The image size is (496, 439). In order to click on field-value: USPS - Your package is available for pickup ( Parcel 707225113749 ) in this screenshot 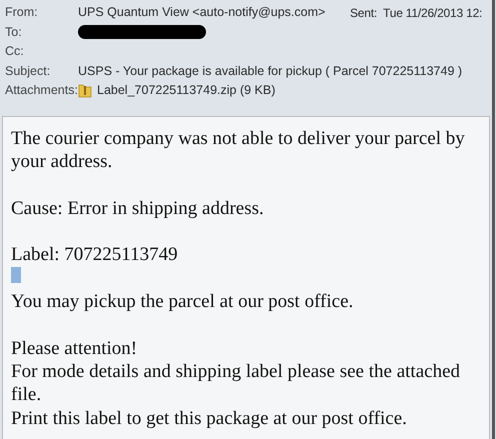, I will do `click(270, 71)`.